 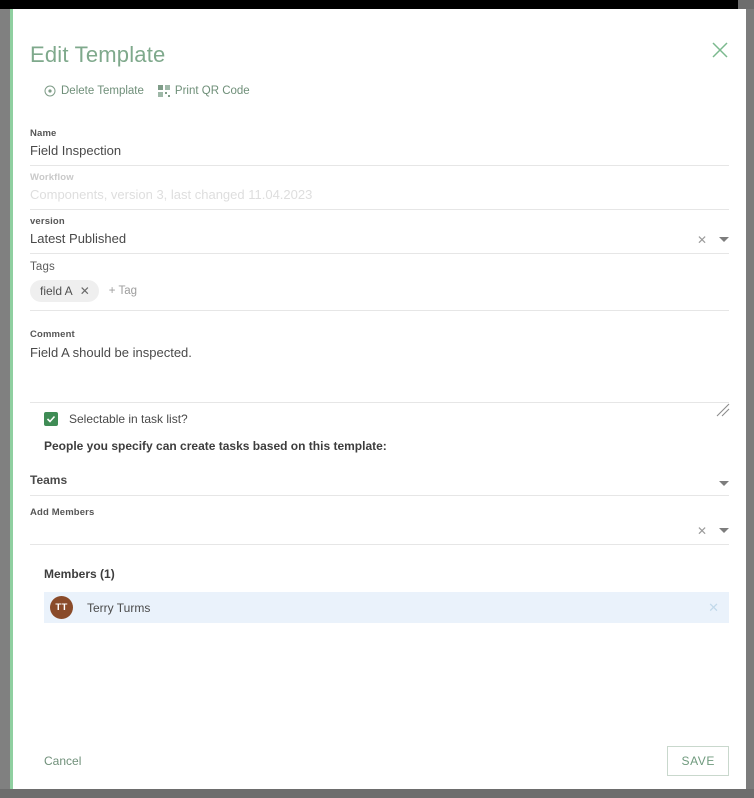 I want to click on save-button: SAVE, so click(x=698, y=761).